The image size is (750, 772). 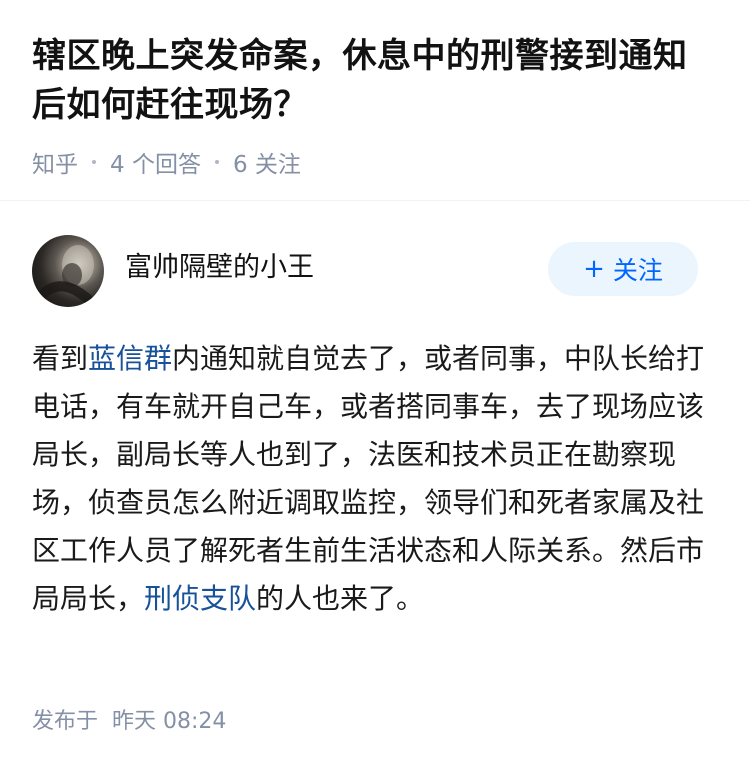 I want to click on answer-count: 4 个回答, so click(x=155, y=162).